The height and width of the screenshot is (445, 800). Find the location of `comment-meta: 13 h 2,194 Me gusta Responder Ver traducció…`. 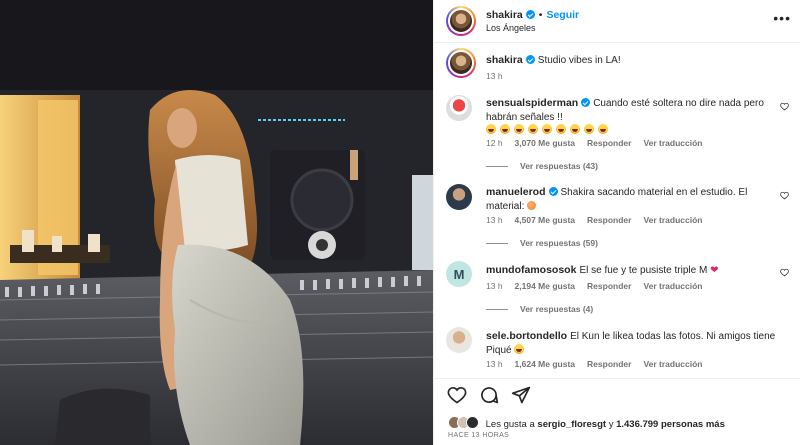

comment-meta: 13 h 2,194 Me gusta Responder Ver traducció… is located at coordinates (600, 286).